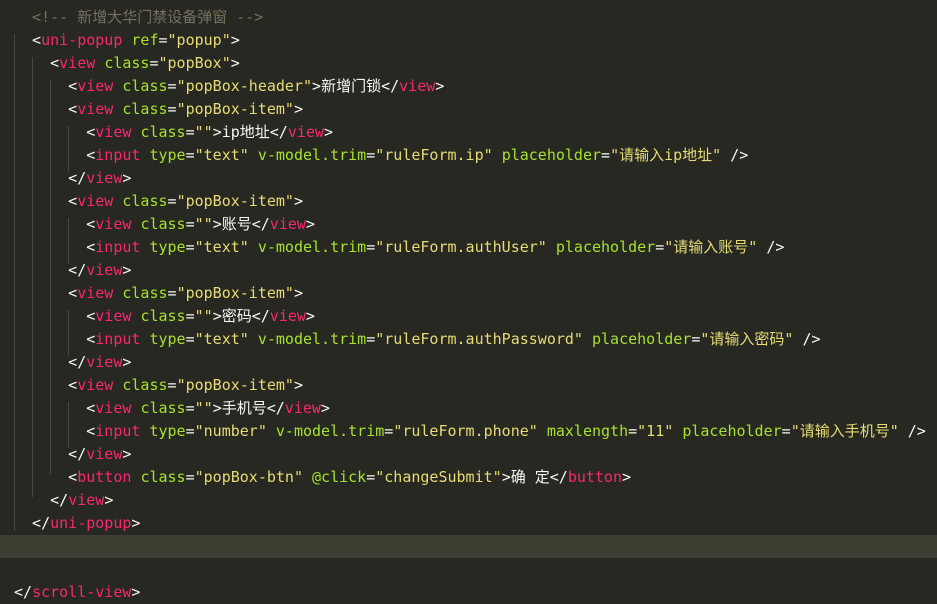 This screenshot has height=604, width=937. I want to click on code-attribute: v-model.trim, so click(330, 431).